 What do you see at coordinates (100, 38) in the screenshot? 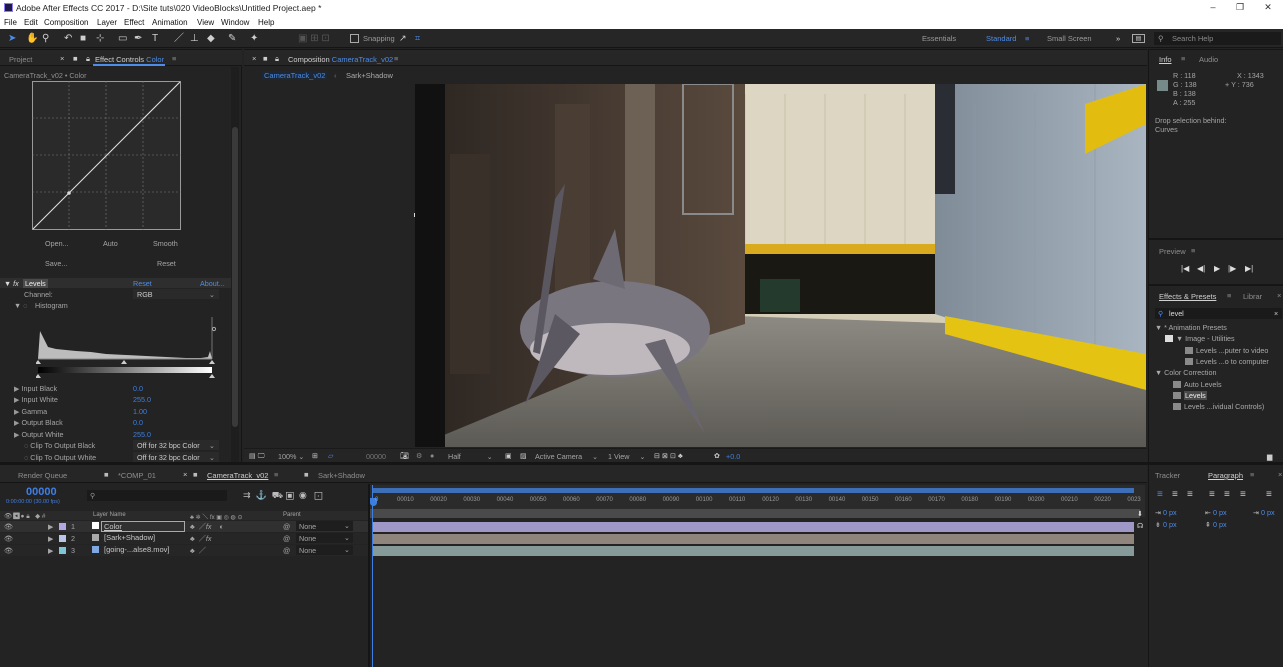
I see `pan-behind-tool-icon: ⊹` at bounding box center [100, 38].